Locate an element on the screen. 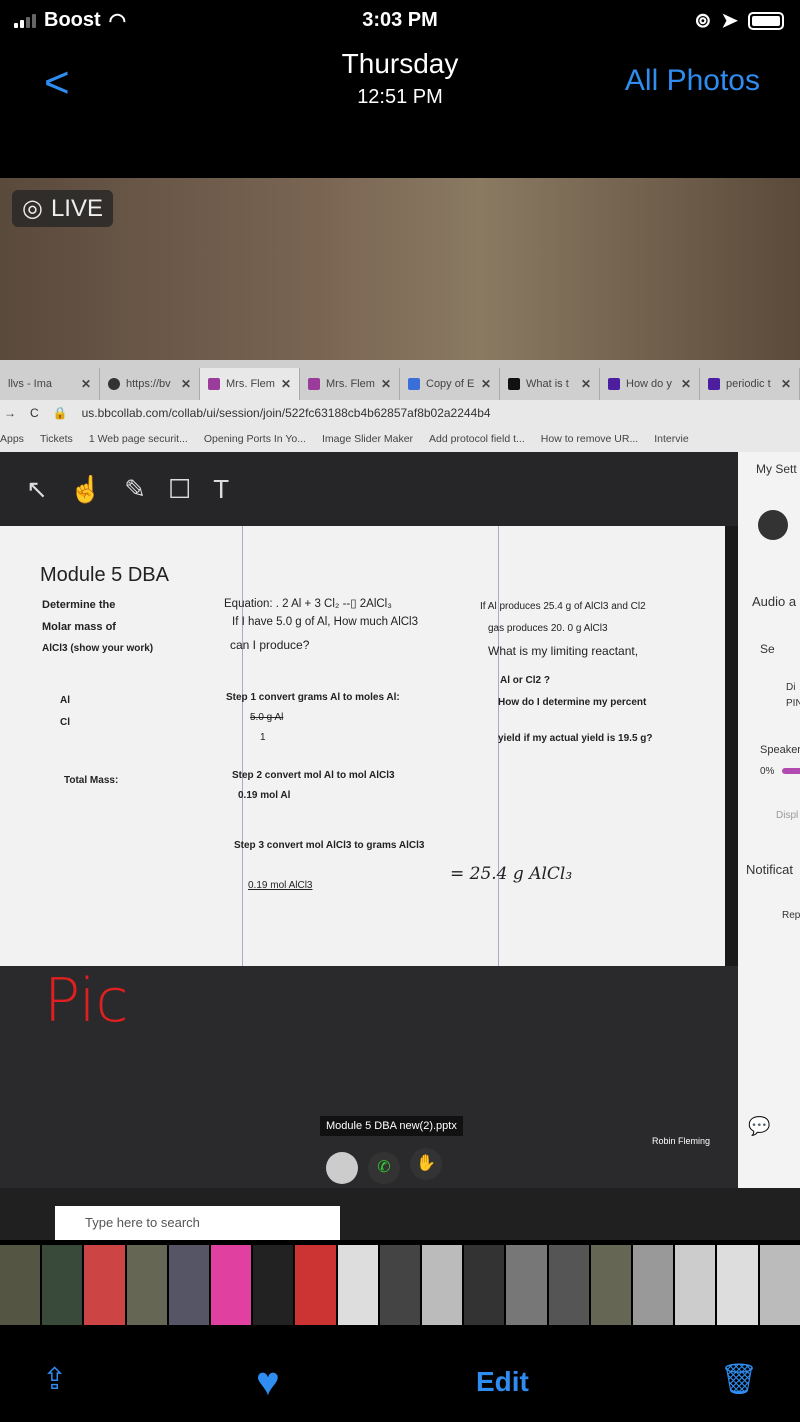 This screenshot has height=1422, width=800. room-background is located at coordinates (400, 269).